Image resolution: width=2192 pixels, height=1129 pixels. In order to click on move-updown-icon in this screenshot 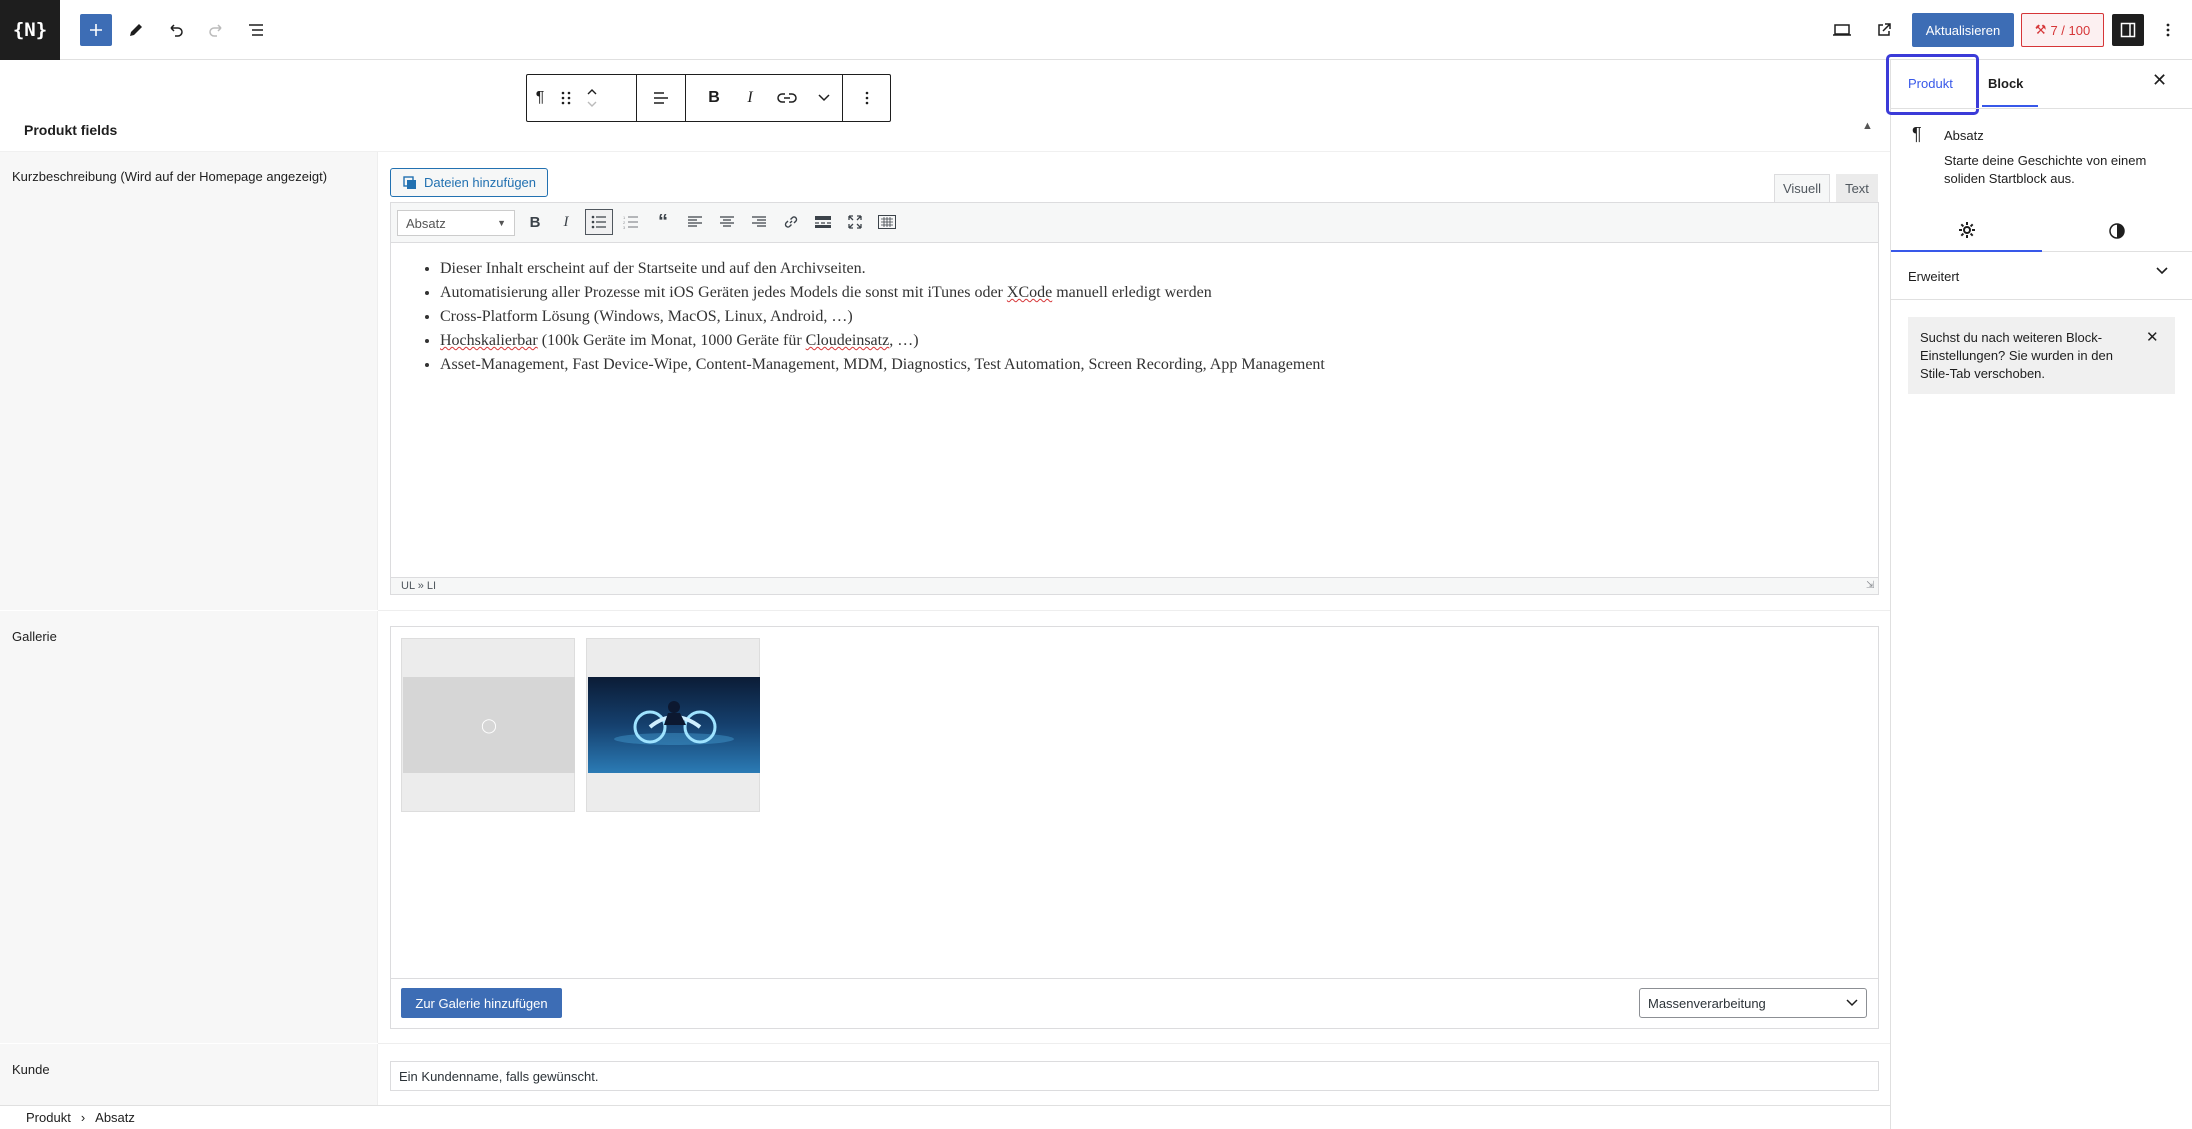, I will do `click(592, 98)`.